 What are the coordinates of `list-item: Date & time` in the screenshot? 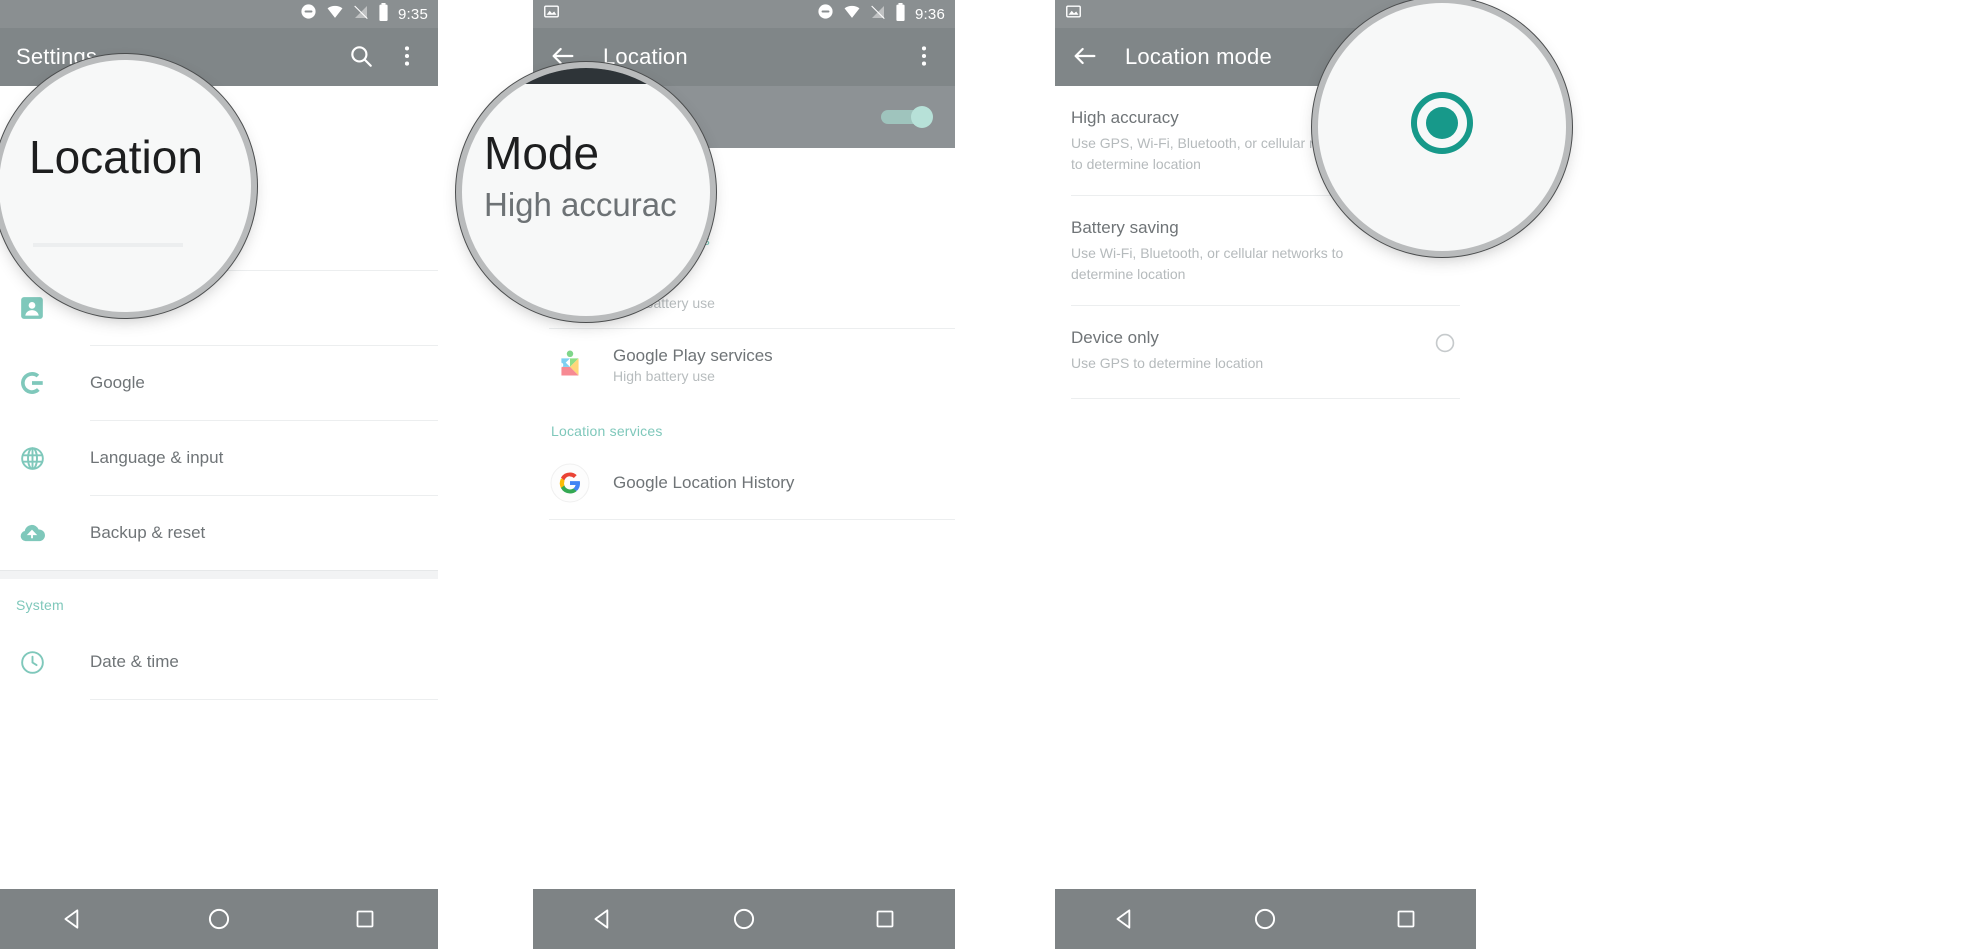 It's located at (219, 662).